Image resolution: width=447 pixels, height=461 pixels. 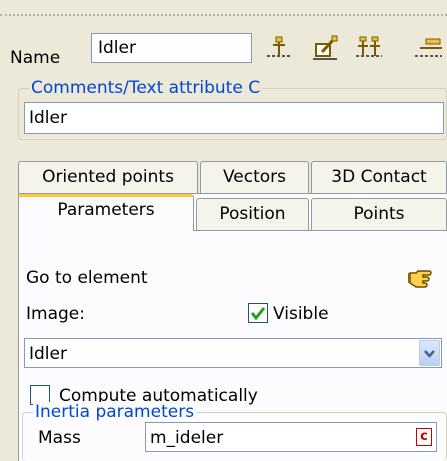 What do you see at coordinates (115, 412) in the screenshot?
I see `inertia-legend: Inertia parameters` at bounding box center [115, 412].